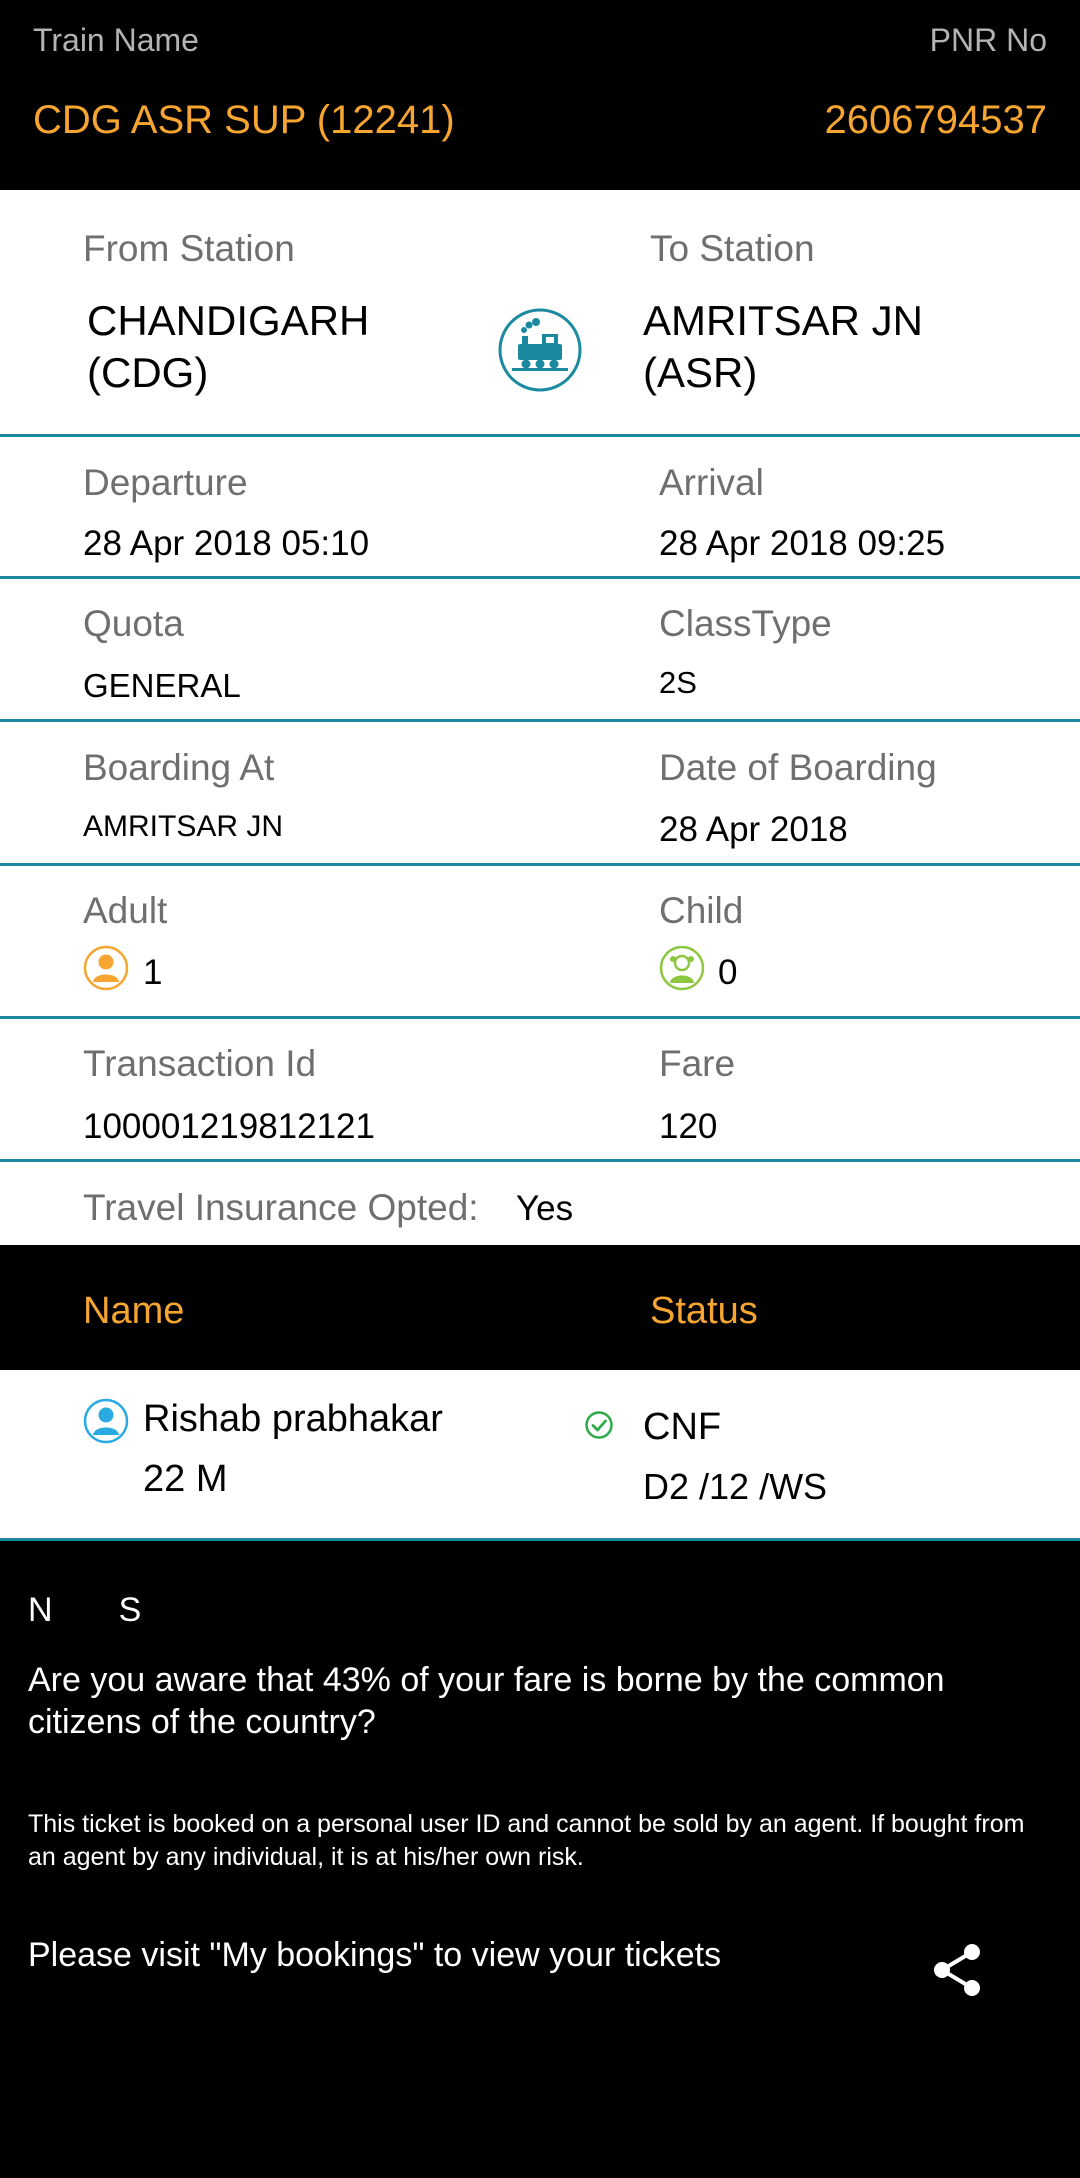 The height and width of the screenshot is (2178, 1080). Describe the element at coordinates (735, 1486) in the screenshot. I see `berth-details: D2 /12 /WS` at that location.